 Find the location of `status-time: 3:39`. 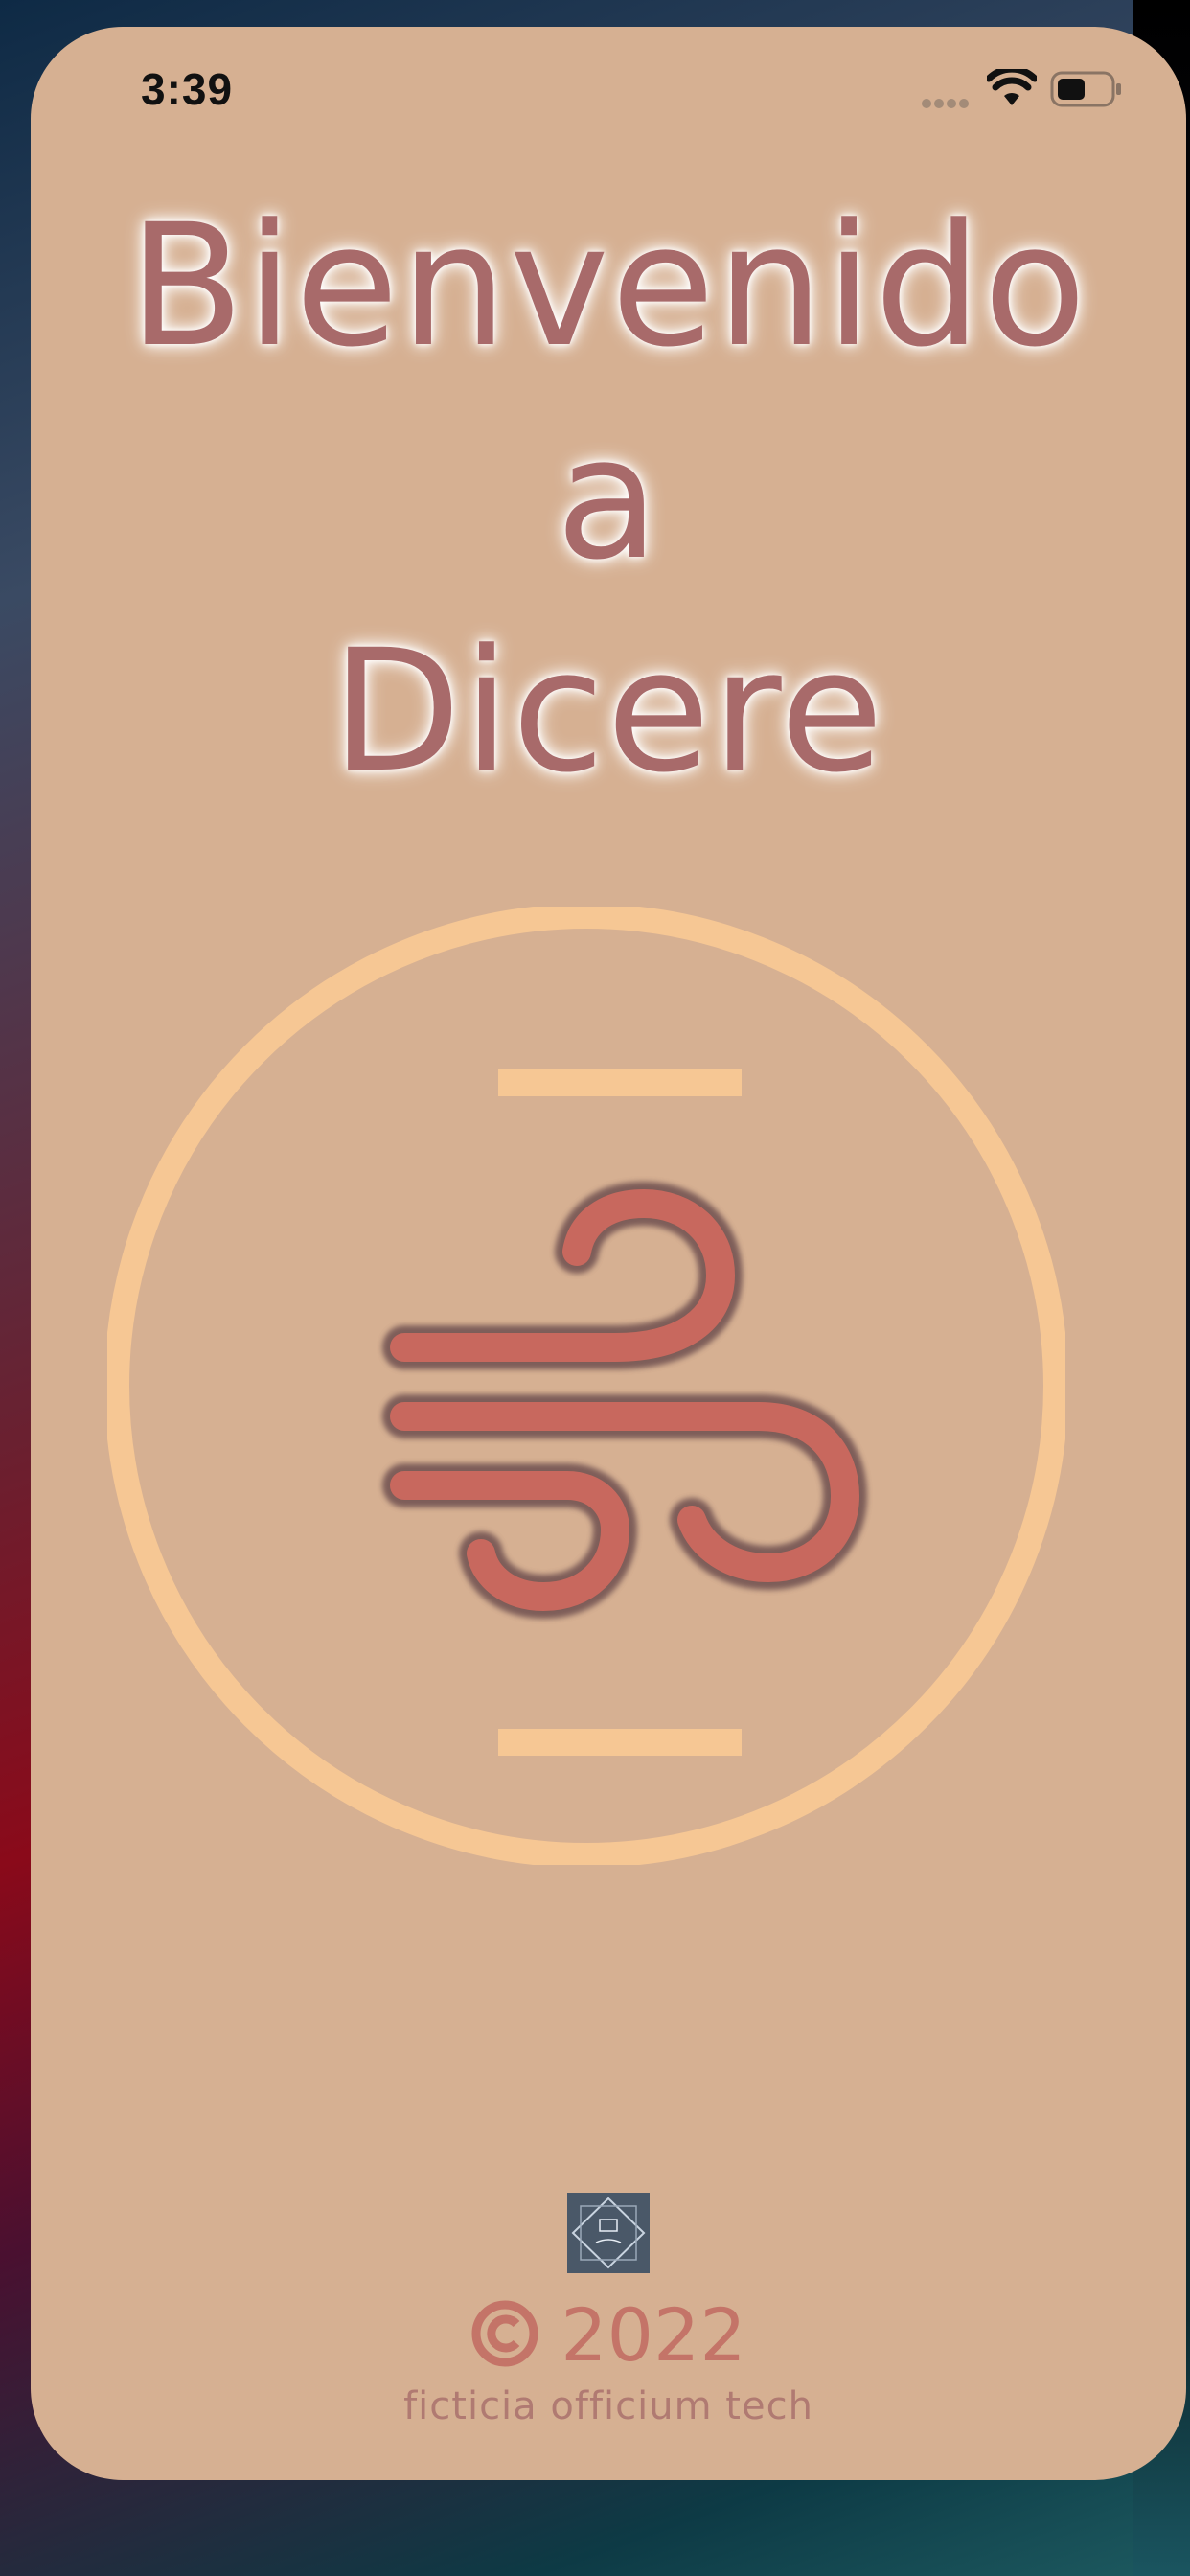

status-time: 3:39 is located at coordinates (187, 89).